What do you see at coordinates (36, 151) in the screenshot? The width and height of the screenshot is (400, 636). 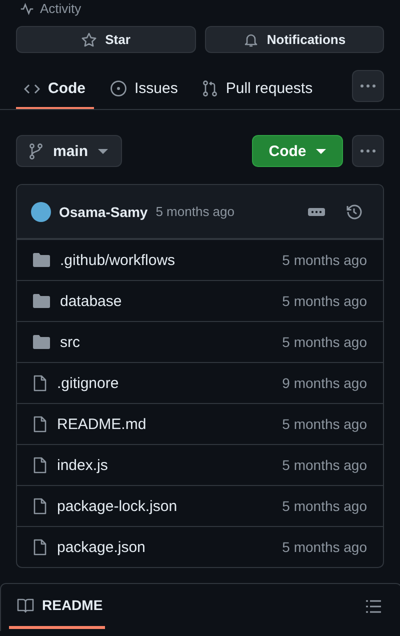 I see `branch-icon` at bounding box center [36, 151].